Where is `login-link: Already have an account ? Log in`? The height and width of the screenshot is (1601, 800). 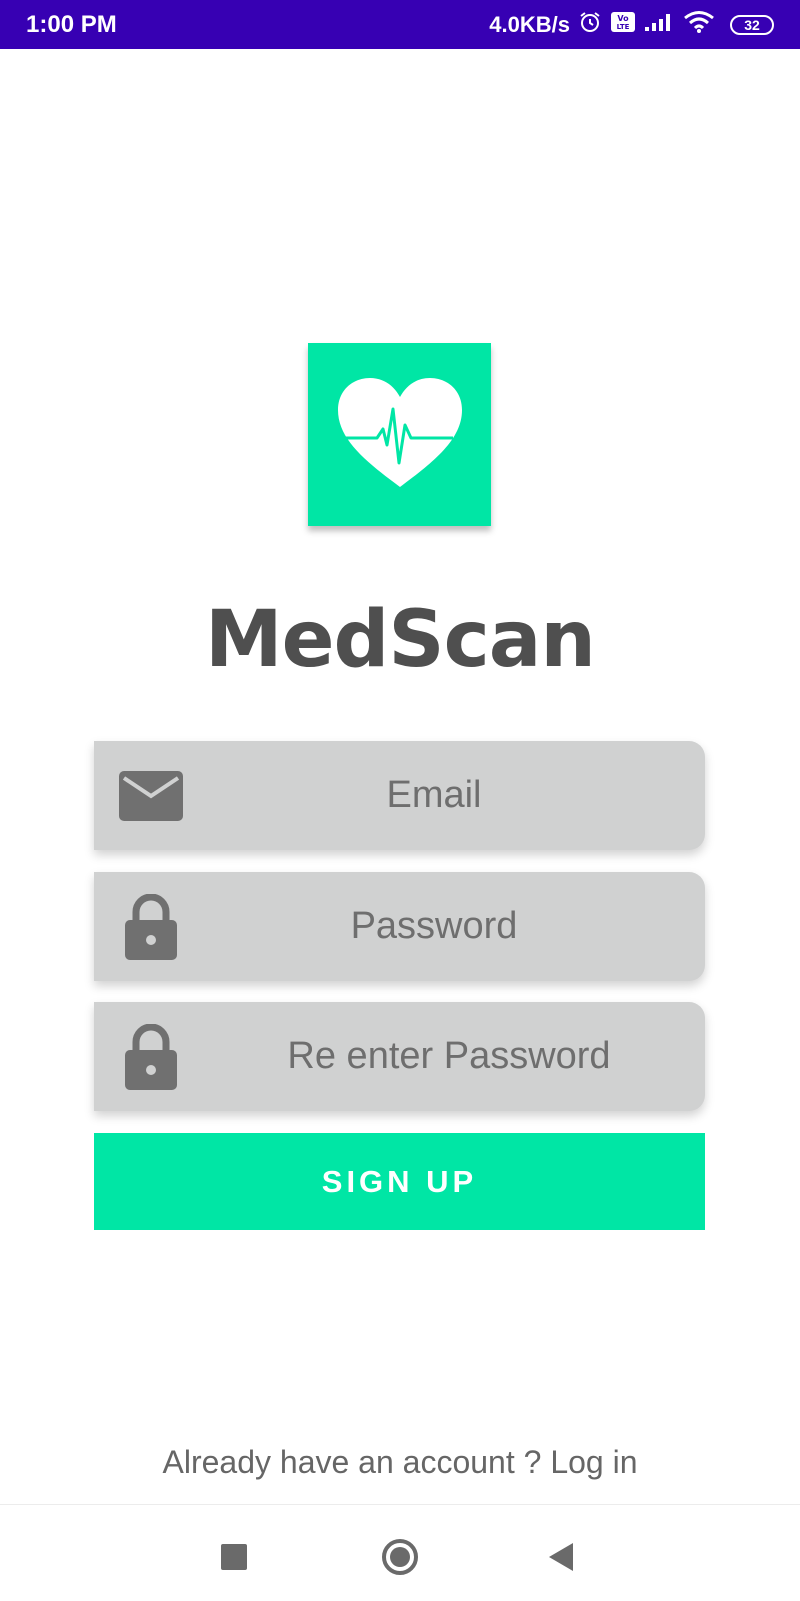
login-link: Already have an account ? Log in is located at coordinates (400, 1462).